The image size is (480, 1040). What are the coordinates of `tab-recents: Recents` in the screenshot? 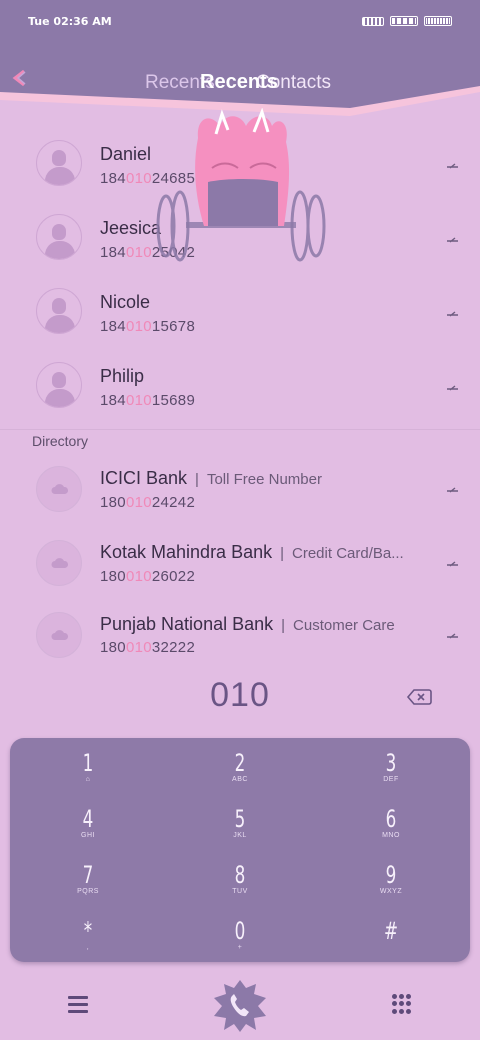 It's located at (239, 82).